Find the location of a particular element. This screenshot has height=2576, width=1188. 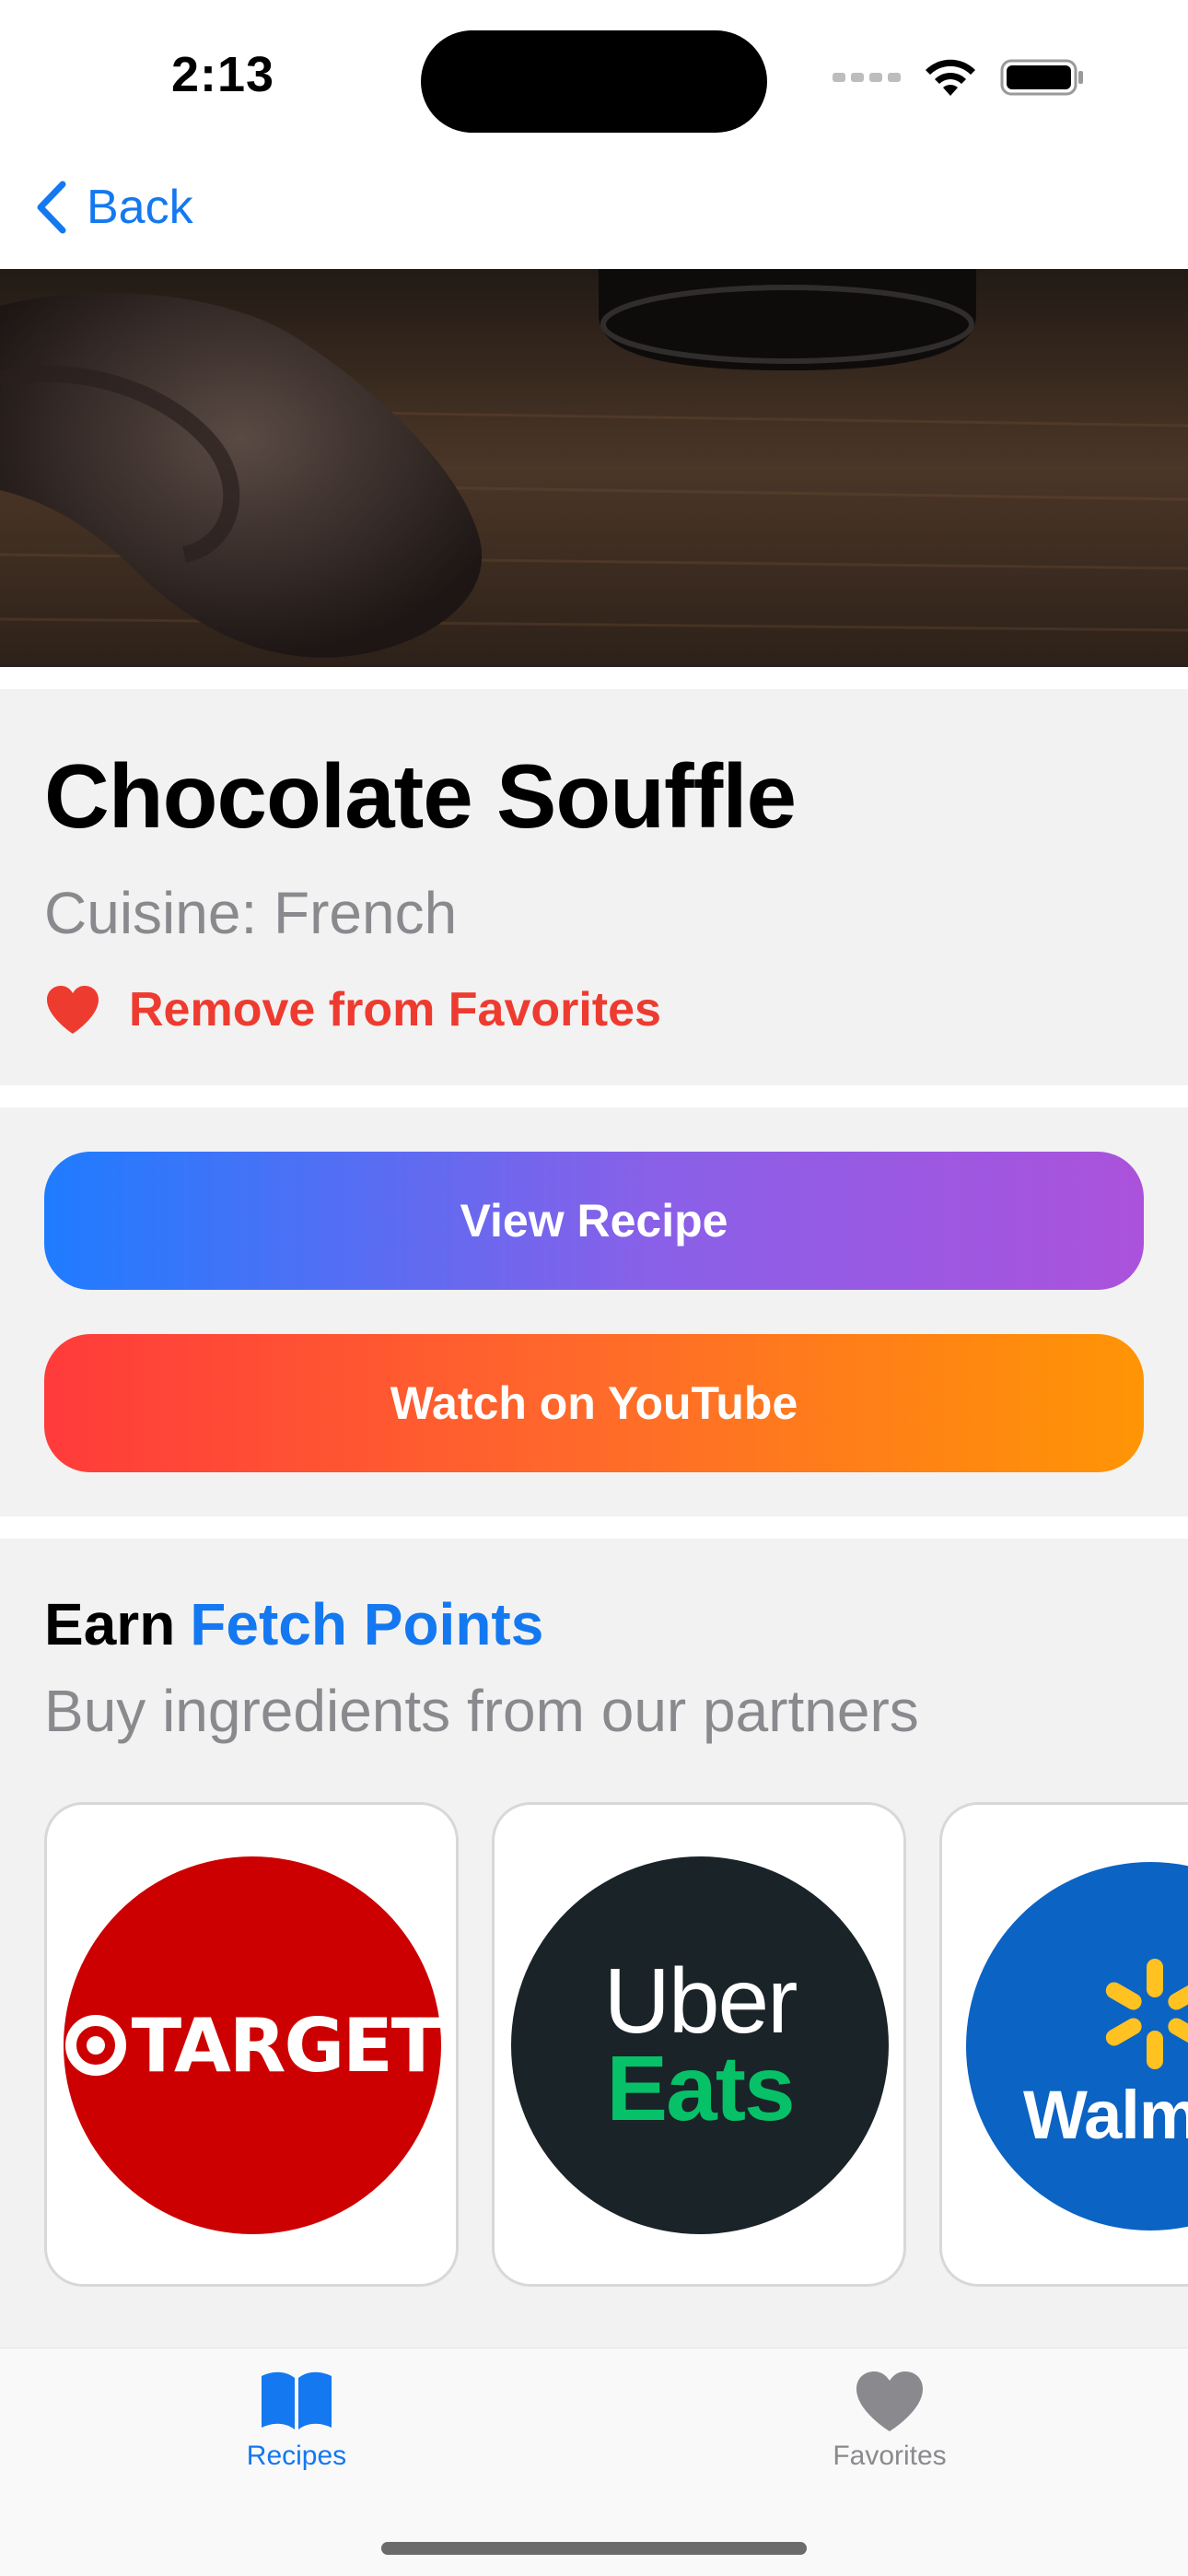

partner-tile-uber-eats: Uber Eats is located at coordinates (699, 2044).